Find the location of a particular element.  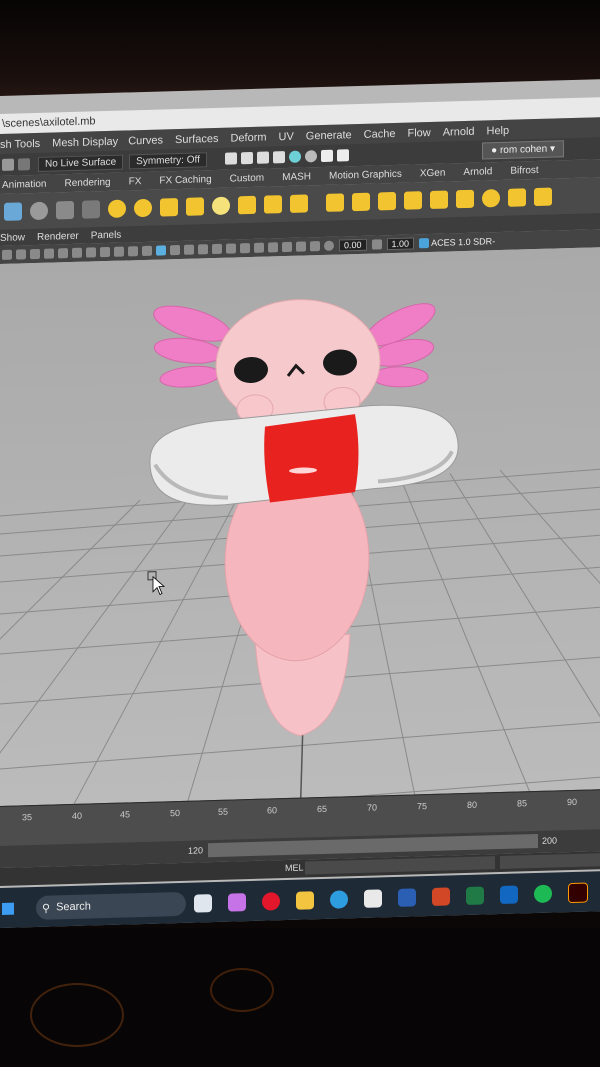

store-icon is located at coordinates (373, 898).